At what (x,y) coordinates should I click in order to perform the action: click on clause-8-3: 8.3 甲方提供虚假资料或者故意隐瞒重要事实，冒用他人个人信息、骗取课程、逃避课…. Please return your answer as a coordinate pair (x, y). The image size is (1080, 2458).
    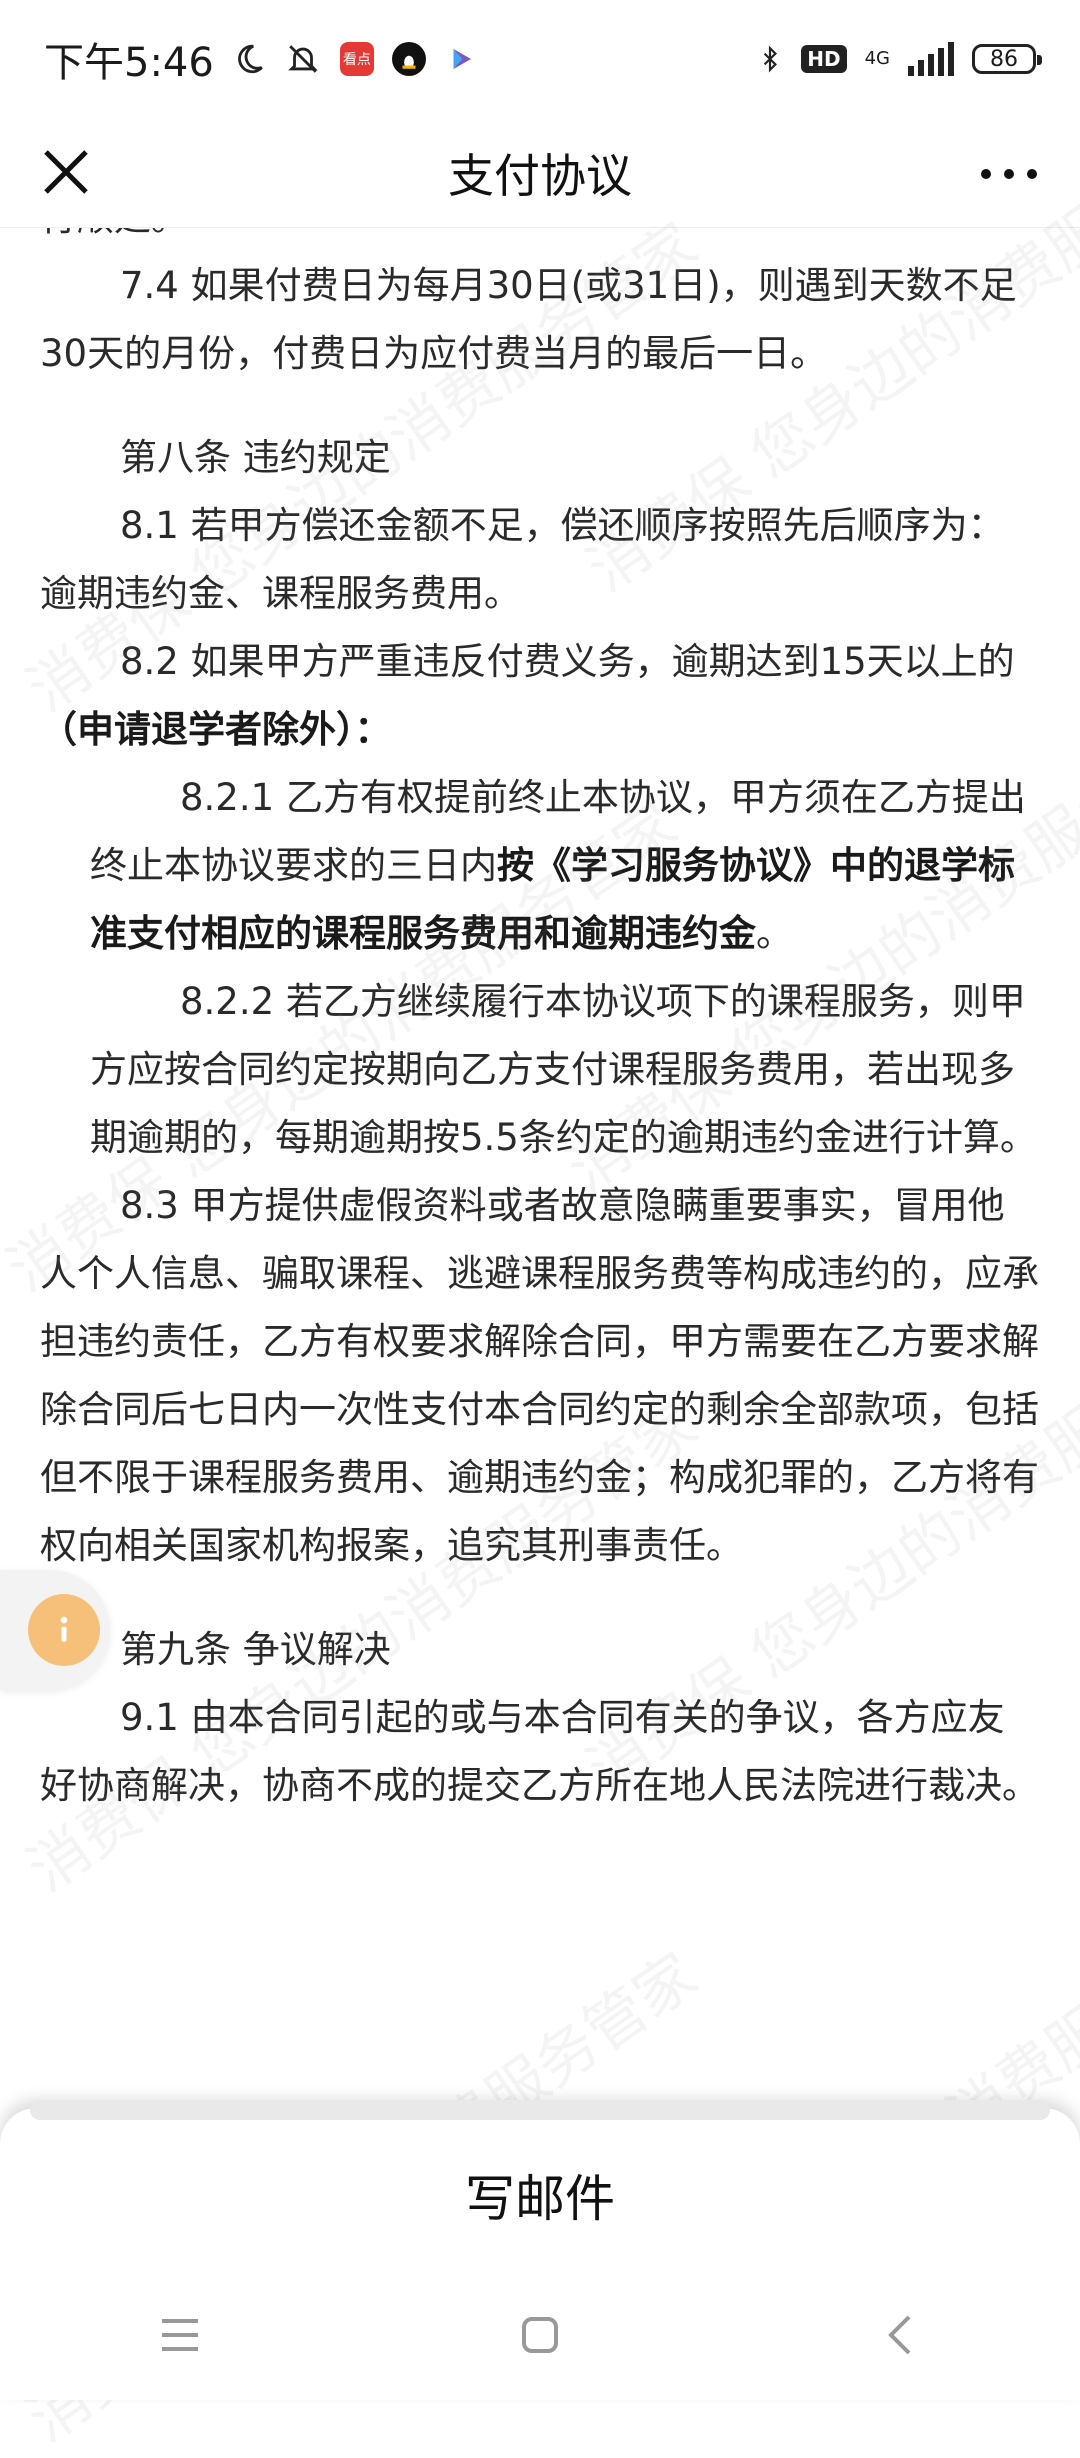
    Looking at the image, I should click on (539, 1375).